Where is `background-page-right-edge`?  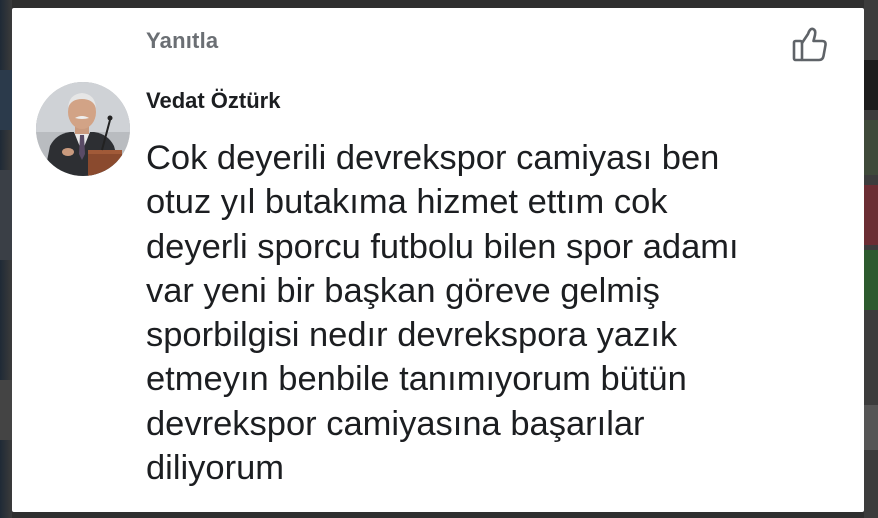
background-page-right-edge is located at coordinates (871, 259).